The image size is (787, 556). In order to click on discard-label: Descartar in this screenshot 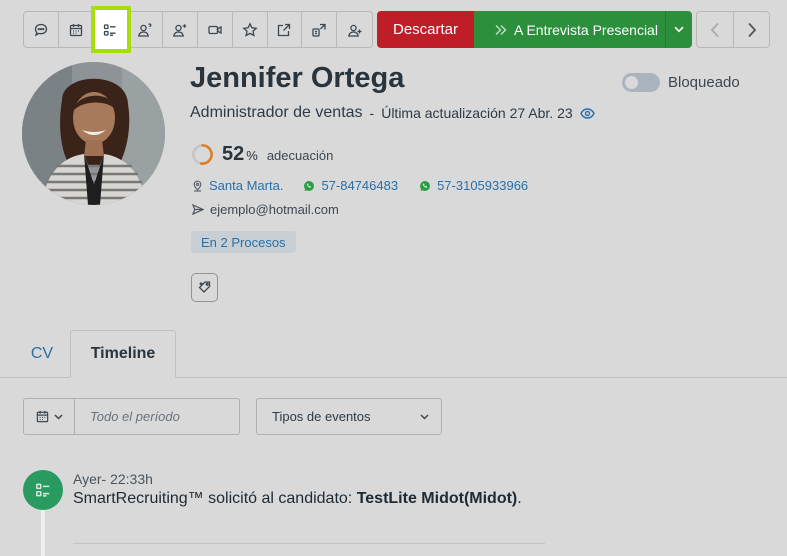, I will do `click(425, 29)`.